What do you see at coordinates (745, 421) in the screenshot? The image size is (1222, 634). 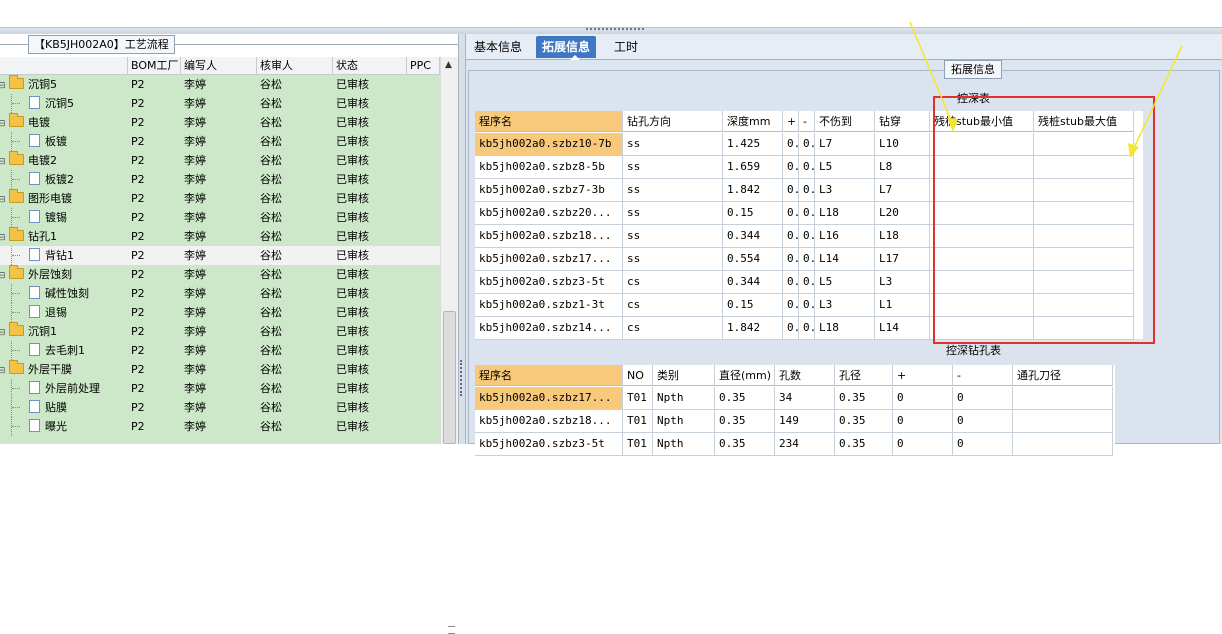 I see `table-cell: 0.35` at bounding box center [745, 421].